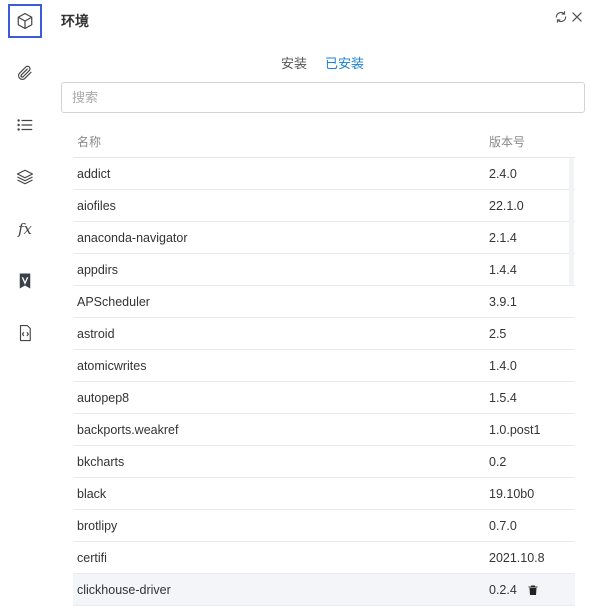  Describe the element at coordinates (25, 302) in the screenshot. I see `sidebar: fx` at that location.